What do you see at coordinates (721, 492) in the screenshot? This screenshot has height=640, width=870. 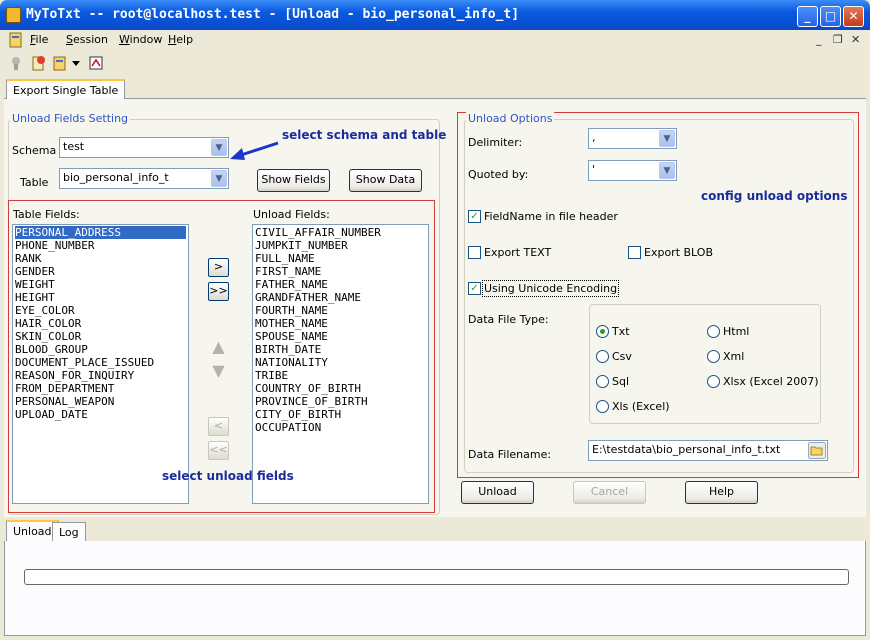 I see `help-button: Help` at bounding box center [721, 492].